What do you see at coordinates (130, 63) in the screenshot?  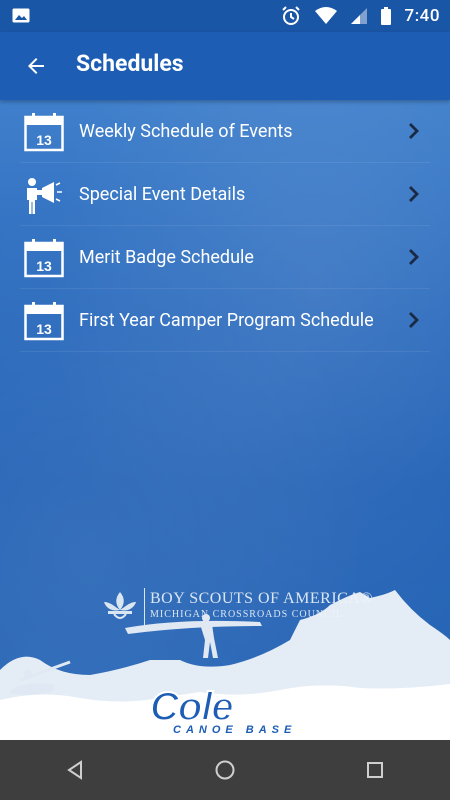 I see `page-title: Schedules` at bounding box center [130, 63].